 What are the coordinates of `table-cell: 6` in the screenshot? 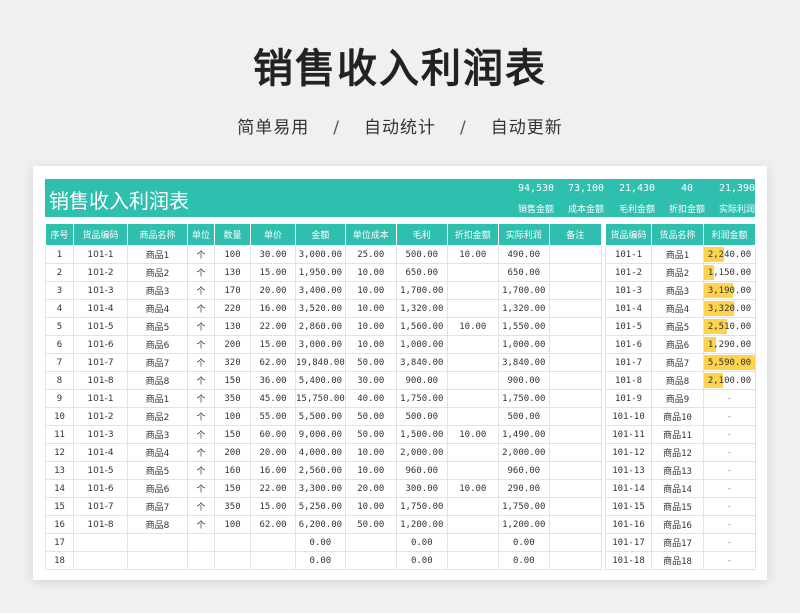 It's located at (59, 344).